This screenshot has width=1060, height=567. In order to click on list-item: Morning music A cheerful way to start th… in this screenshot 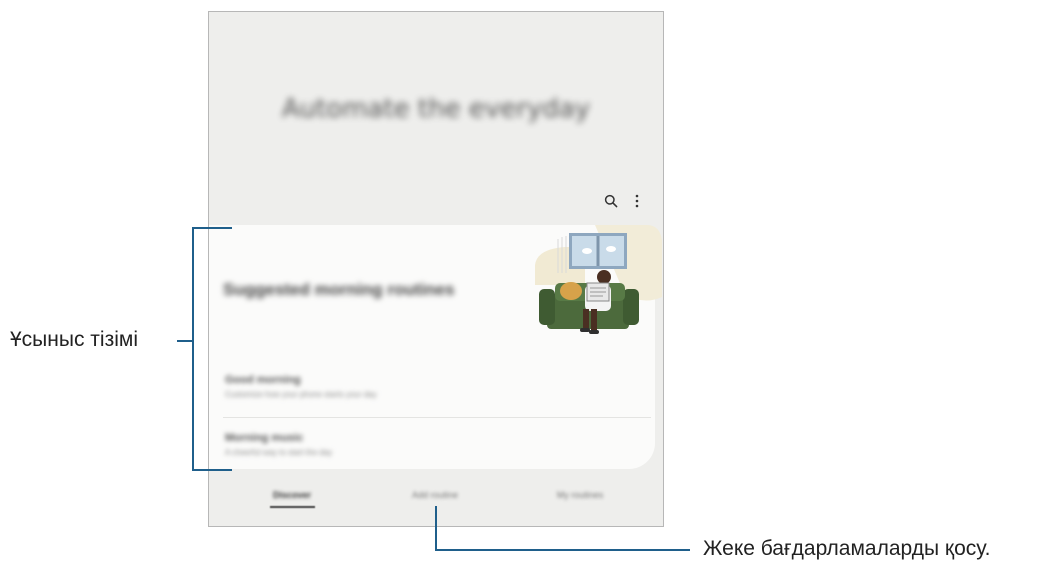, I will do `click(435, 444)`.